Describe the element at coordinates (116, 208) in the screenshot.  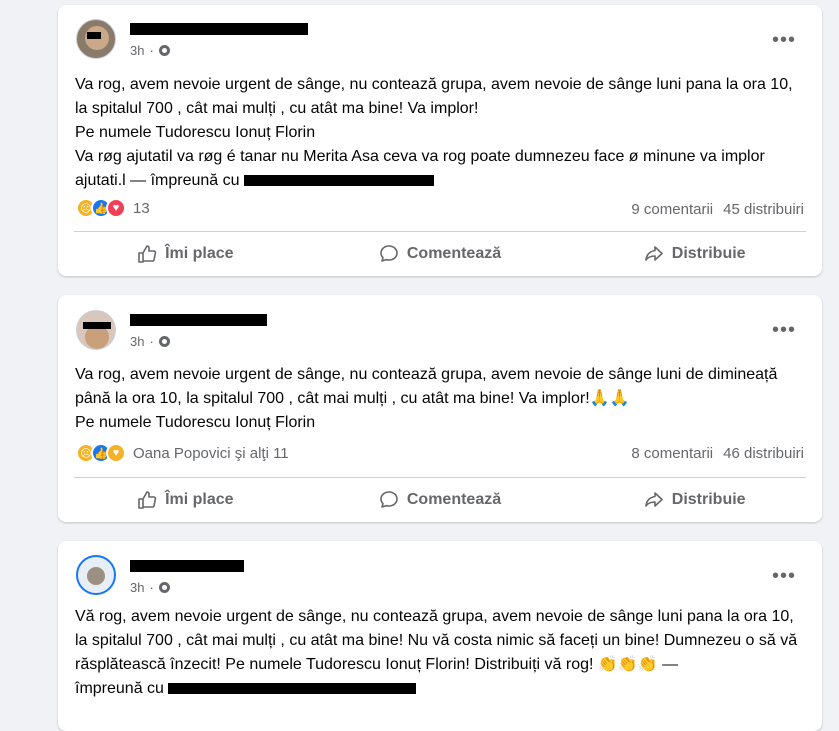
I see `love-reaction-icon: ♥` at that location.